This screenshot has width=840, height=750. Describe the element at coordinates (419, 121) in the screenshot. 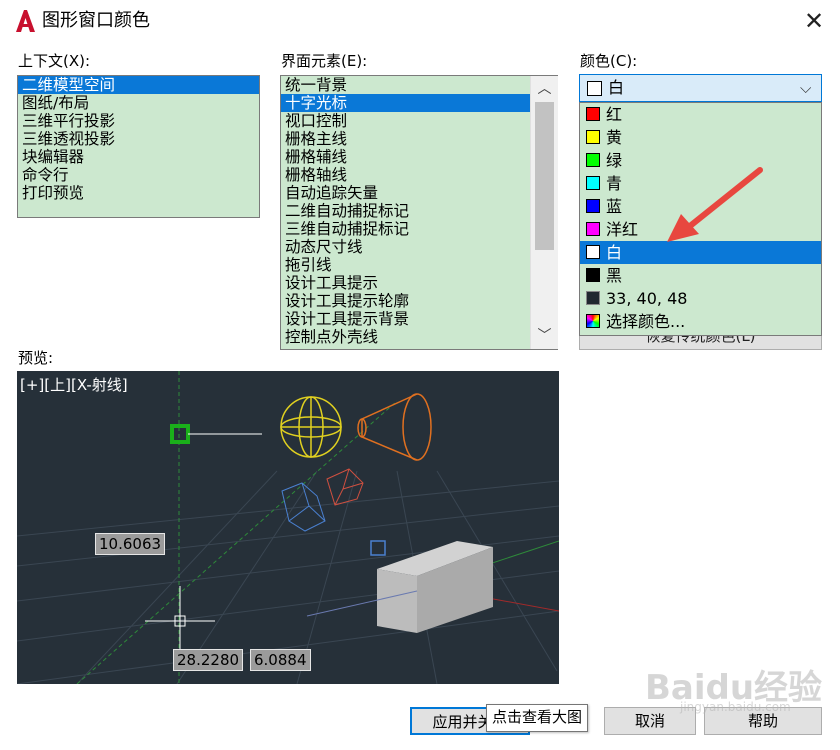

I see `interface-element-list-item: 视口控制` at that location.